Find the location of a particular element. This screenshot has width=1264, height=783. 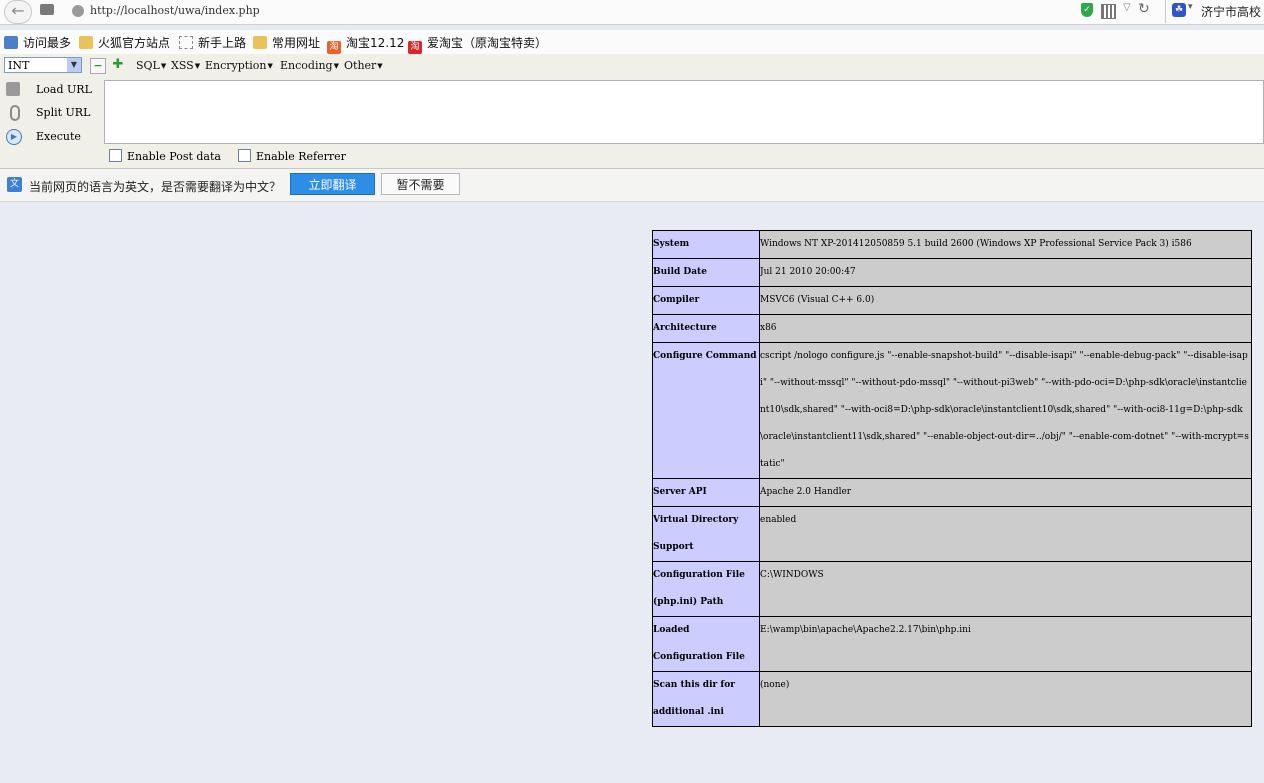

type-select: INT ▼ is located at coordinates (43, 65).